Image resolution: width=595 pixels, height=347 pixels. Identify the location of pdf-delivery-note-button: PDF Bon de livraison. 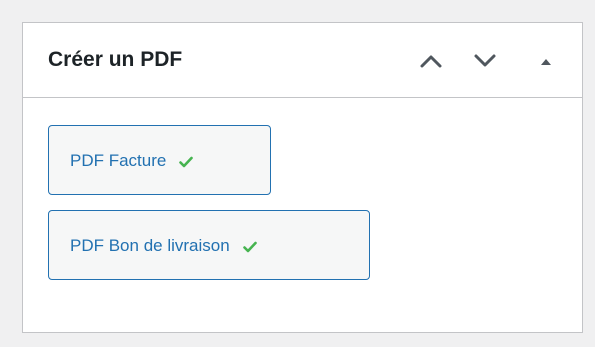
(209, 245).